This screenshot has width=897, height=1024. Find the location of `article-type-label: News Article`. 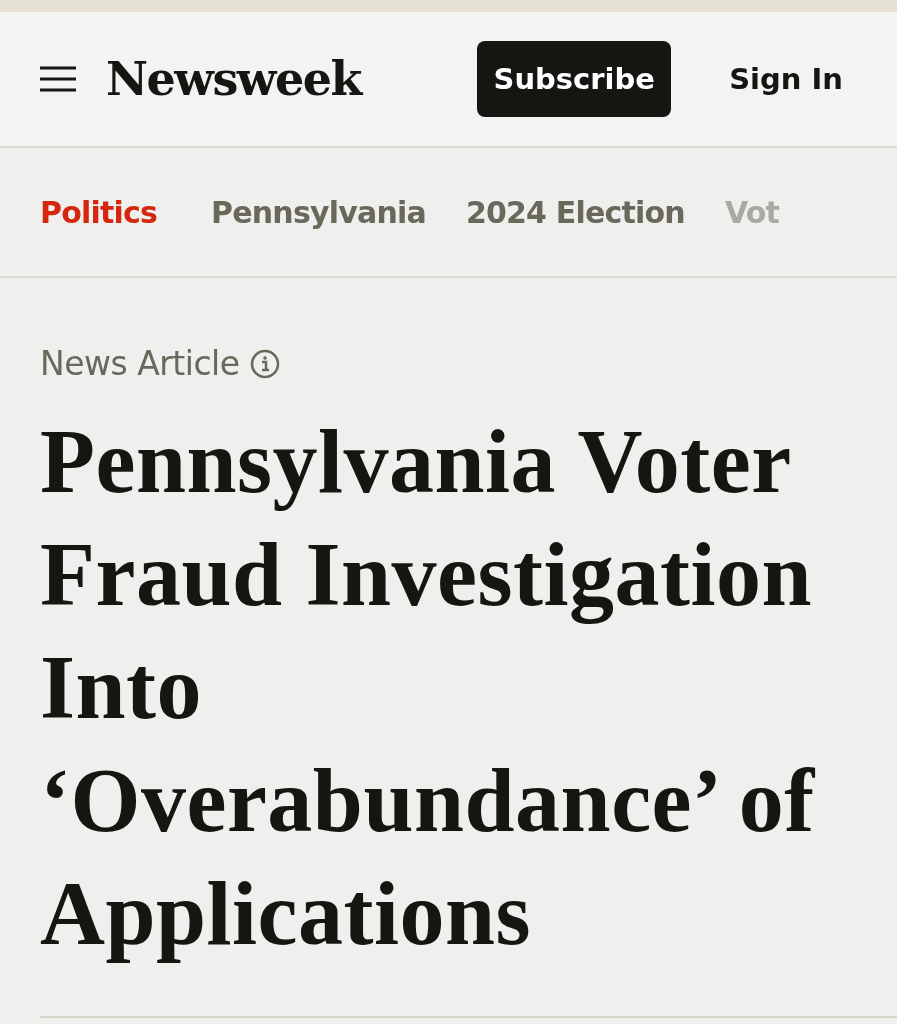

article-type-label: News Article is located at coordinates (140, 363).